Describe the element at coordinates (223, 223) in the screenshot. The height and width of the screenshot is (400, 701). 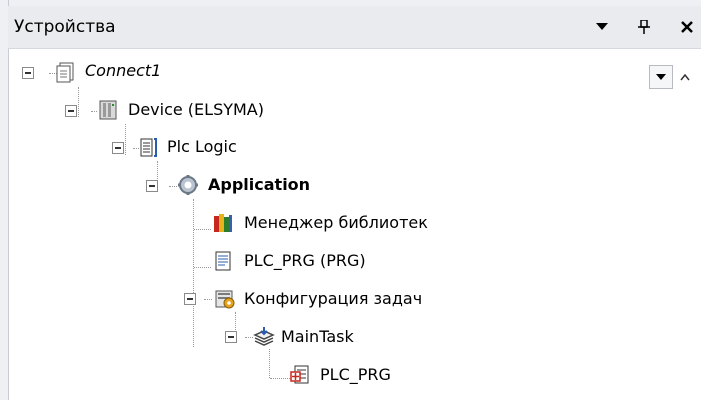
I see `library-books-icon` at that location.